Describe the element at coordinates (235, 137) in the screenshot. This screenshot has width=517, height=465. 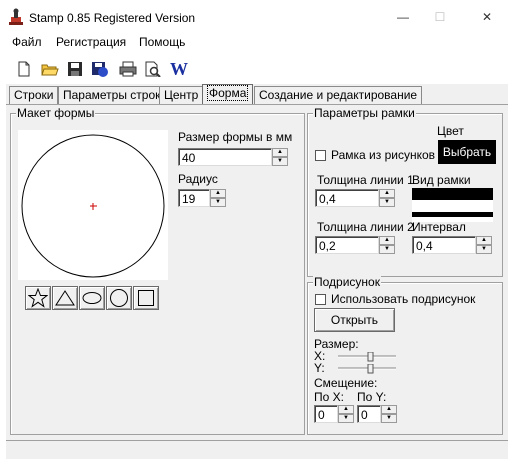
I see `size-label: Размер формы в мм` at that location.